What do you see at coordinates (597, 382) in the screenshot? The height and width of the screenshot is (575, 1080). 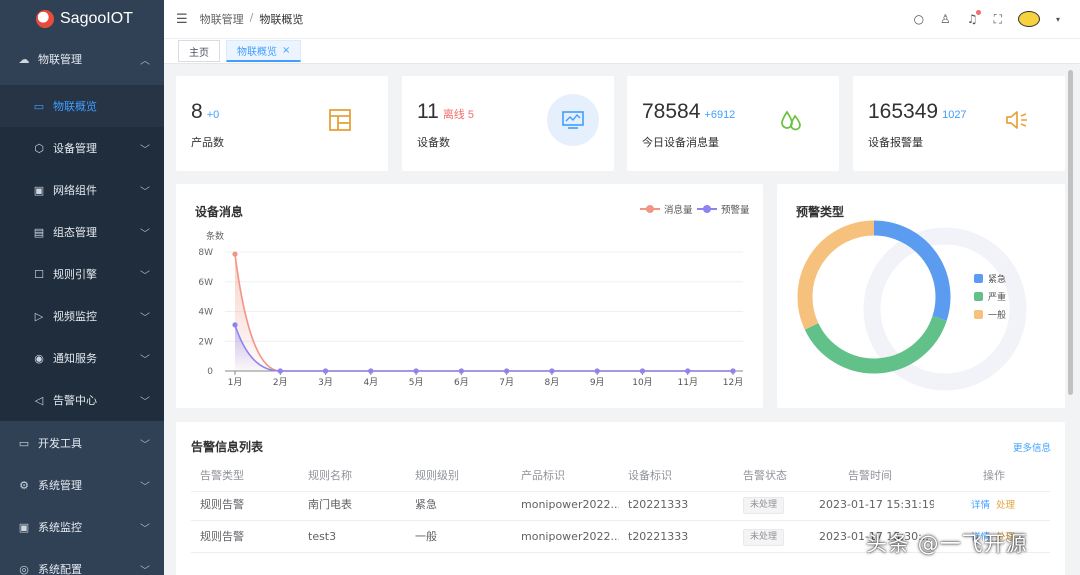 I see `x-tick-label: 9月` at bounding box center [597, 382].